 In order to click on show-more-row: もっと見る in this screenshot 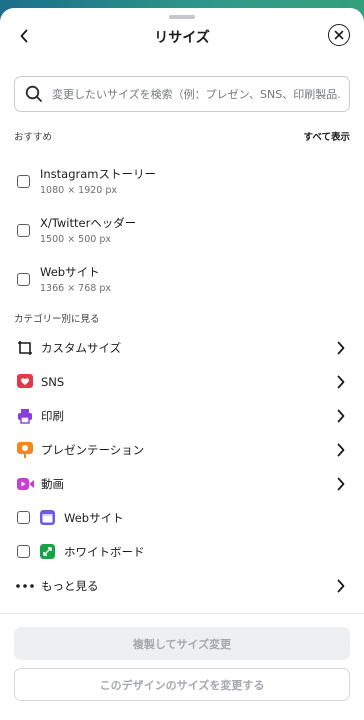, I will do `click(182, 586)`.